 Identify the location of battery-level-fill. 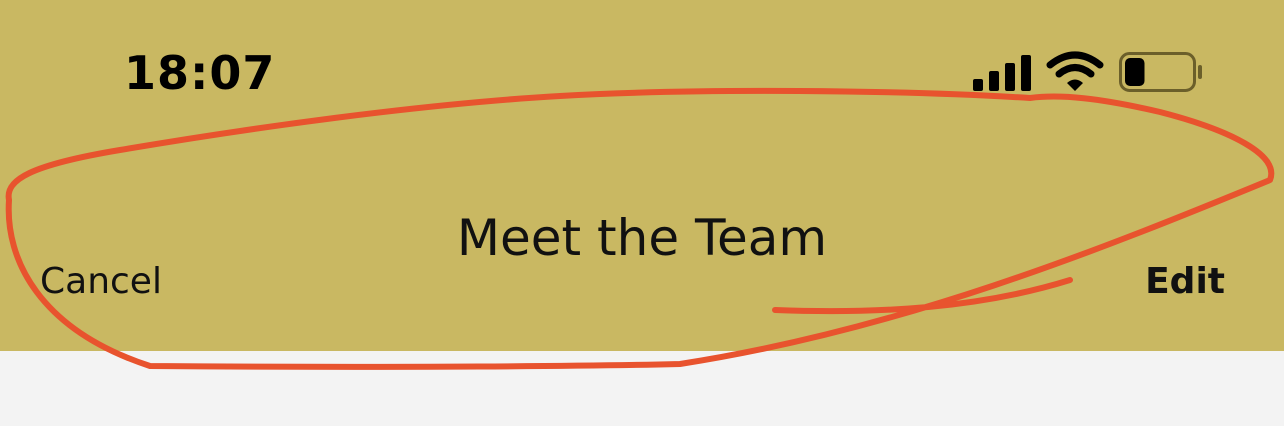
(1135, 72).